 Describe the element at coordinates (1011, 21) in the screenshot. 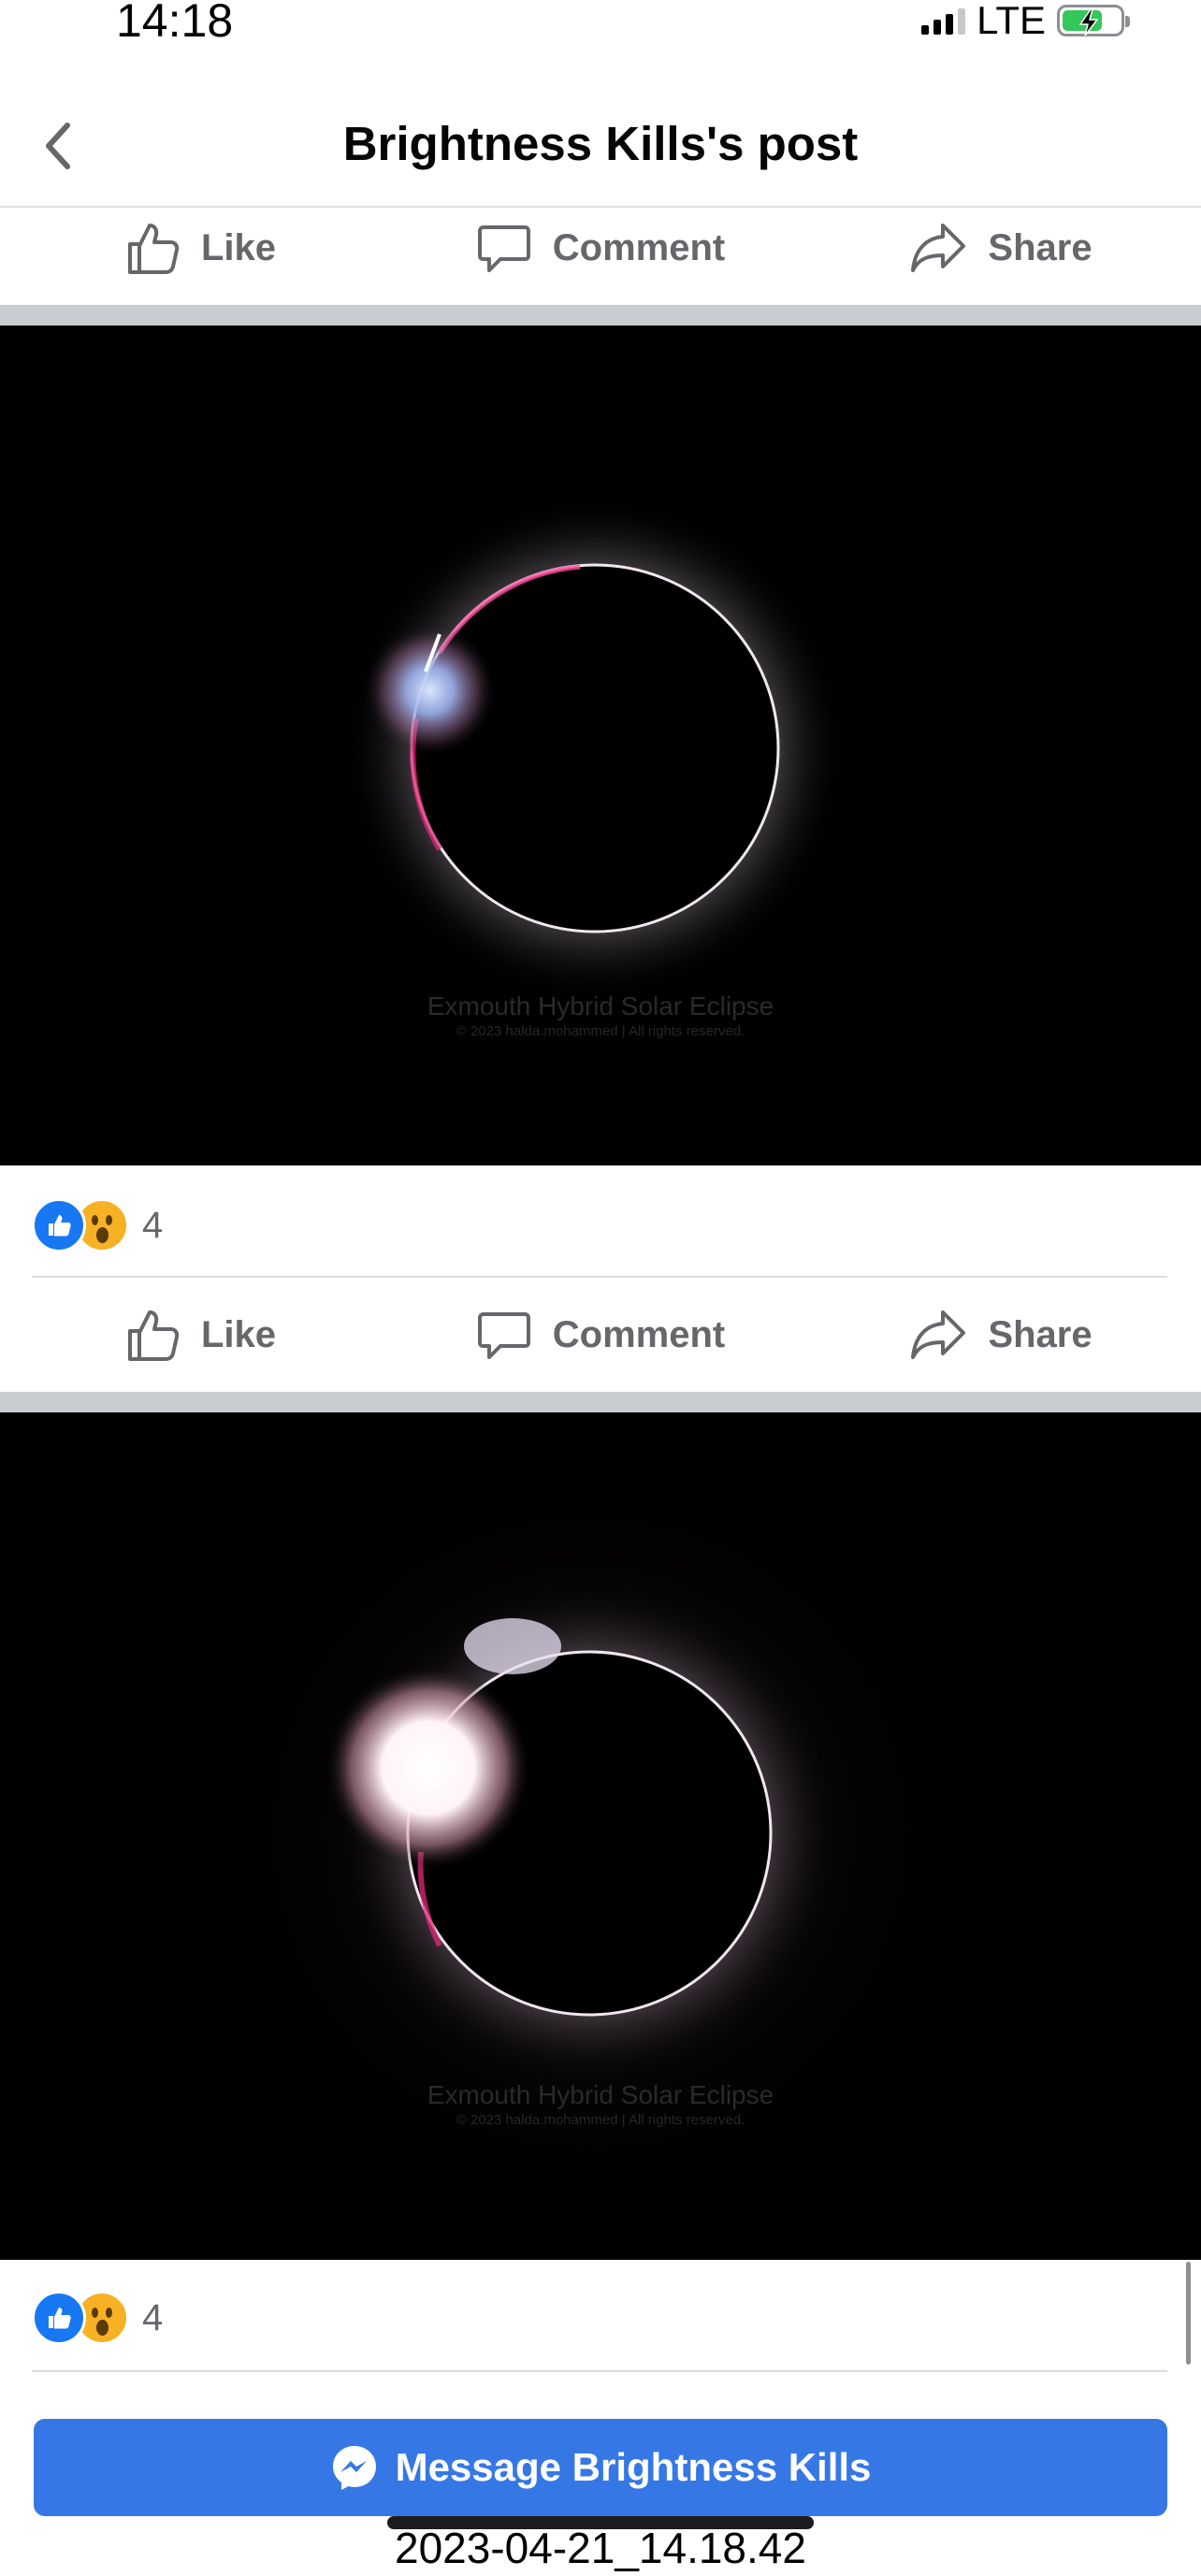

I see `network-label: LTE` at that location.